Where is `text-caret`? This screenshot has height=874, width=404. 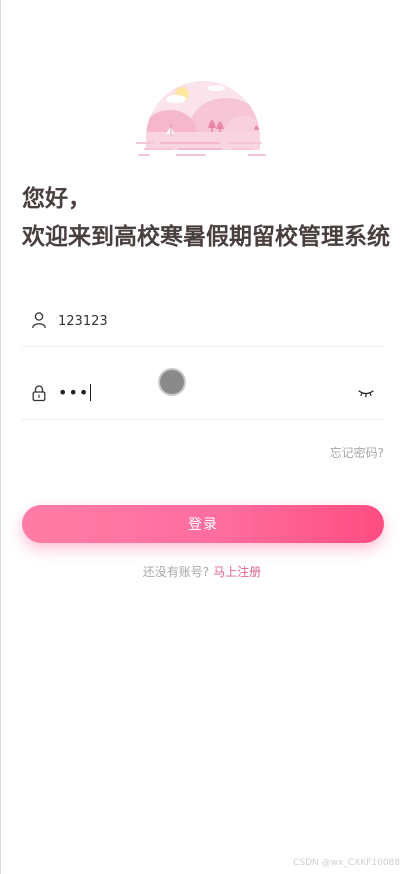 text-caret is located at coordinates (91, 392).